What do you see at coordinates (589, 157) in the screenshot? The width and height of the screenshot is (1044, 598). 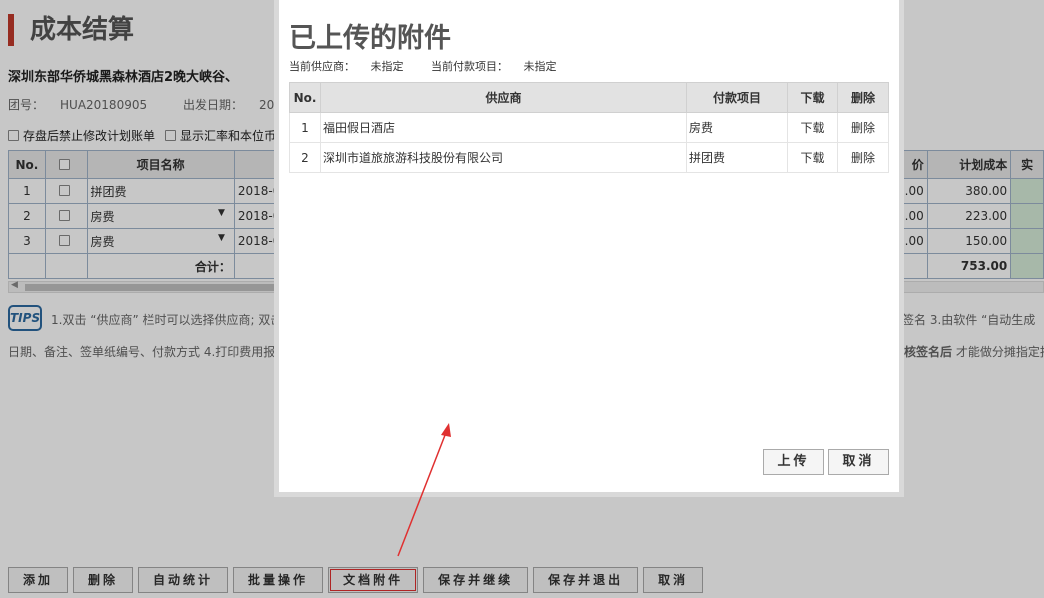 I see `table-row: 2 深圳市道旅旅游科技股份有限公司 拼团费 下载 删除` at bounding box center [589, 157].